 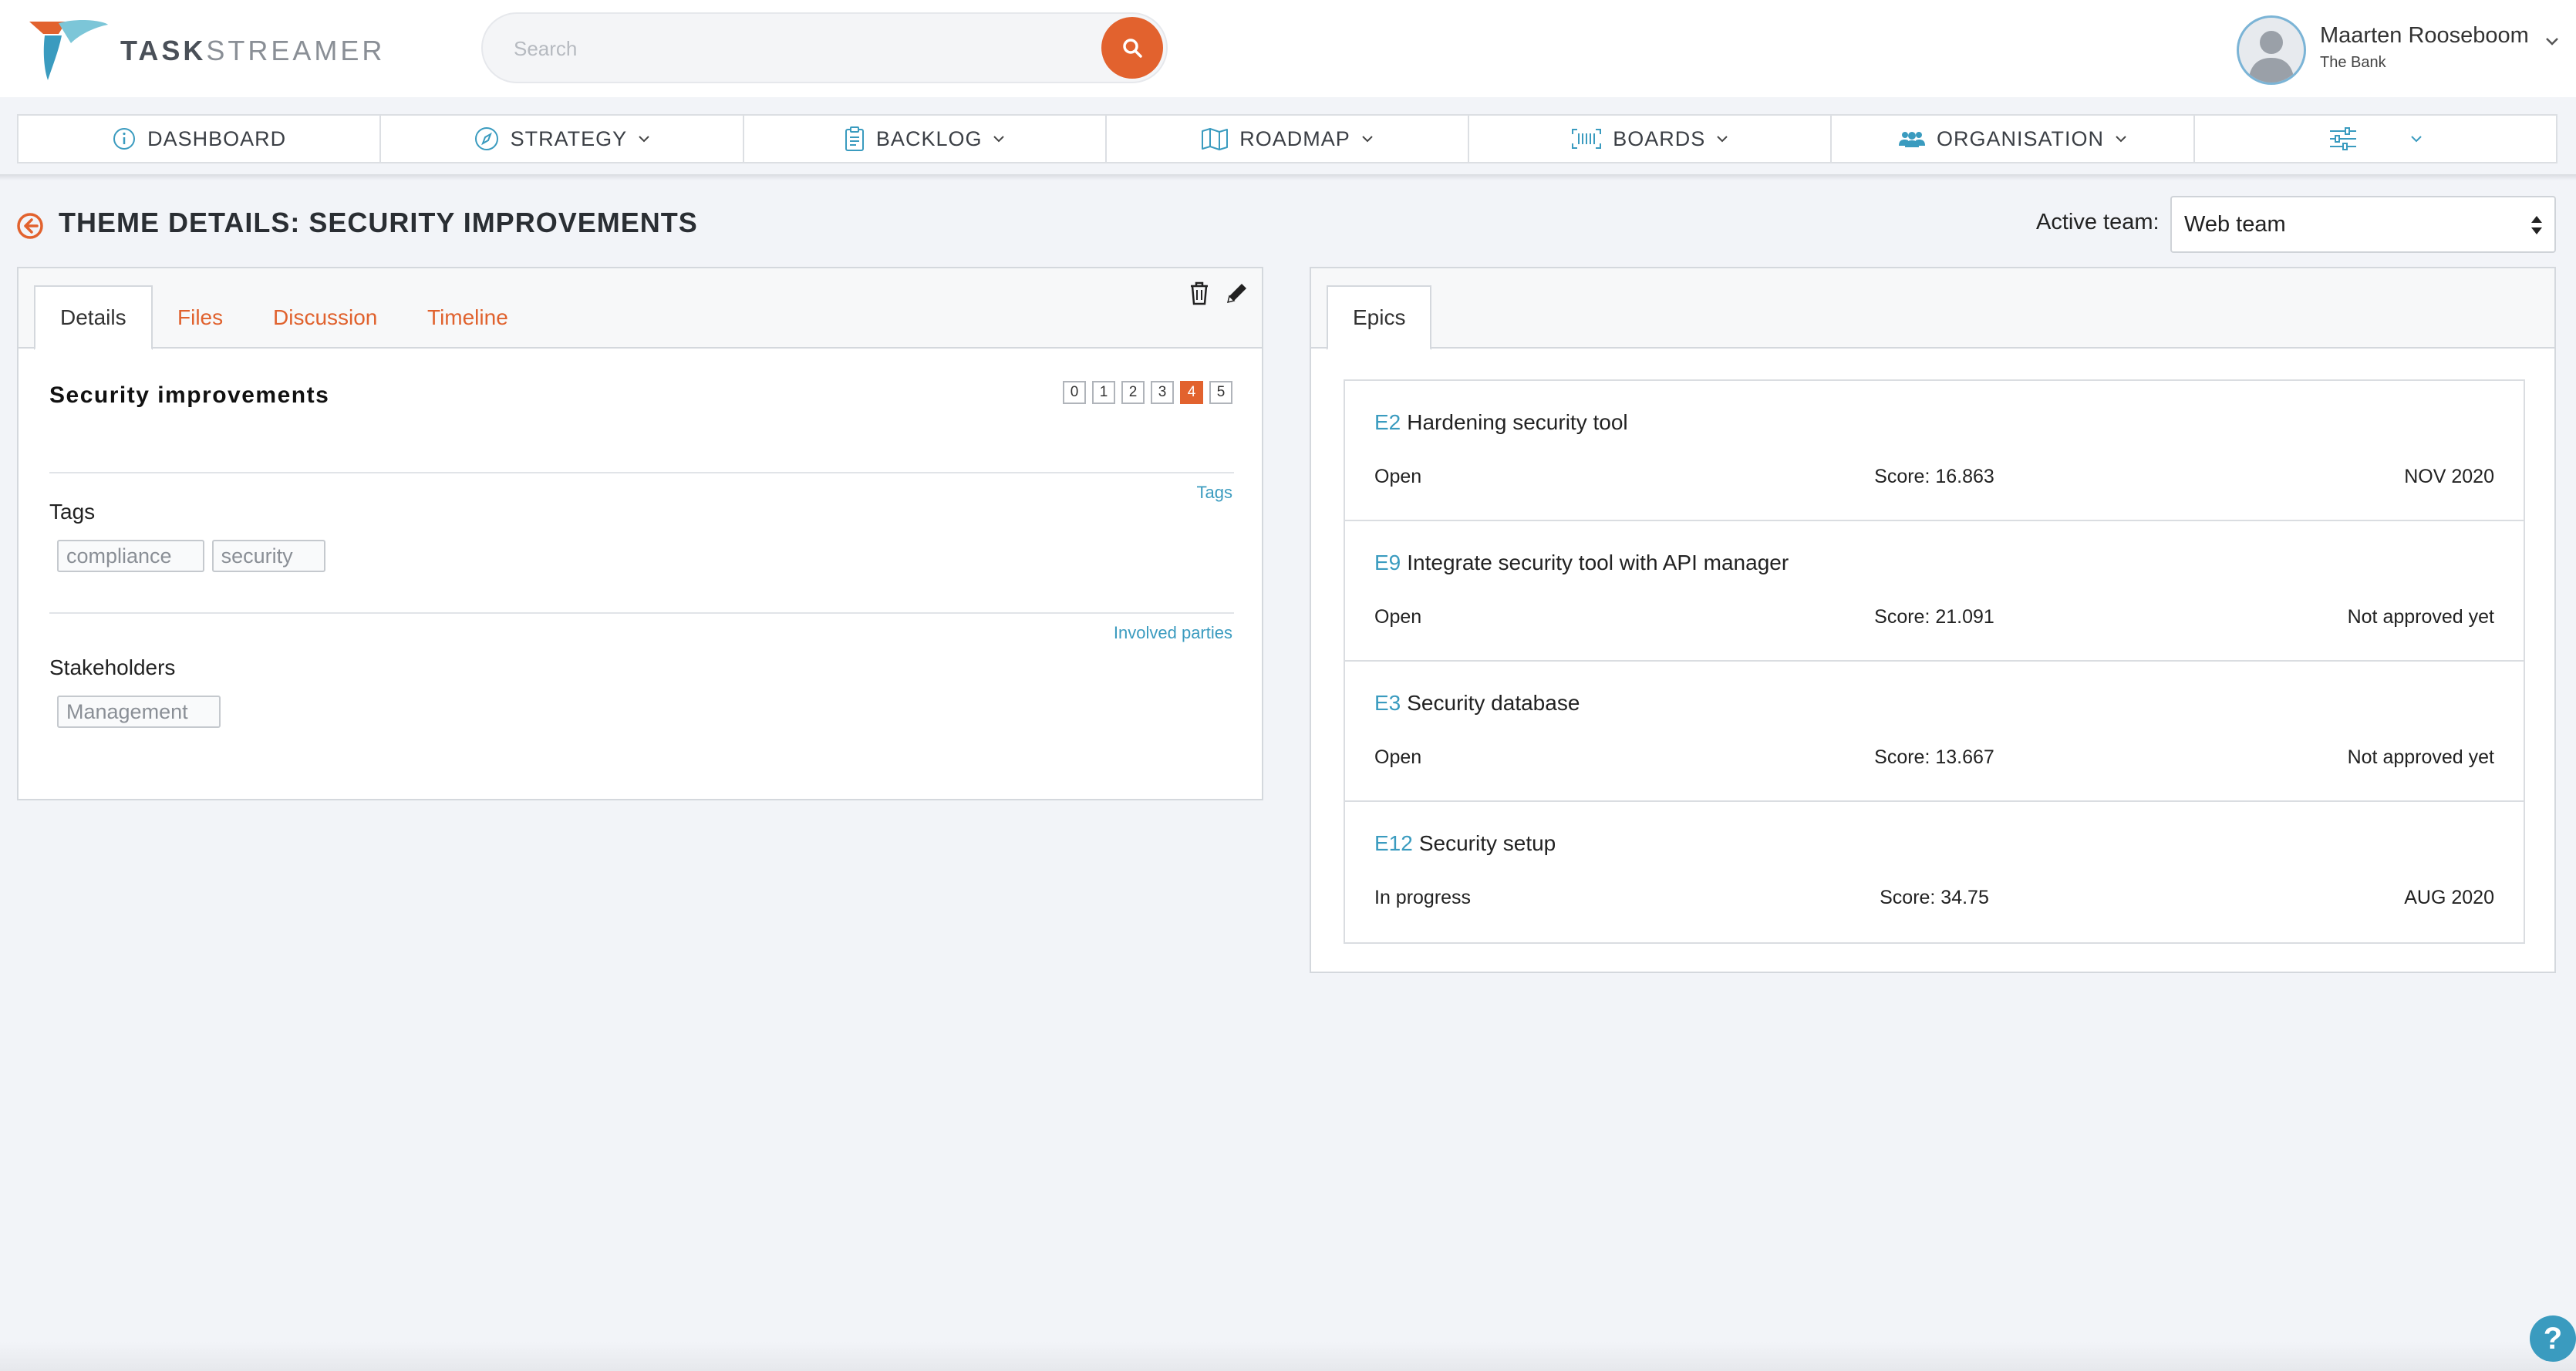 What do you see at coordinates (124, 139) in the screenshot?
I see `info-icon` at bounding box center [124, 139].